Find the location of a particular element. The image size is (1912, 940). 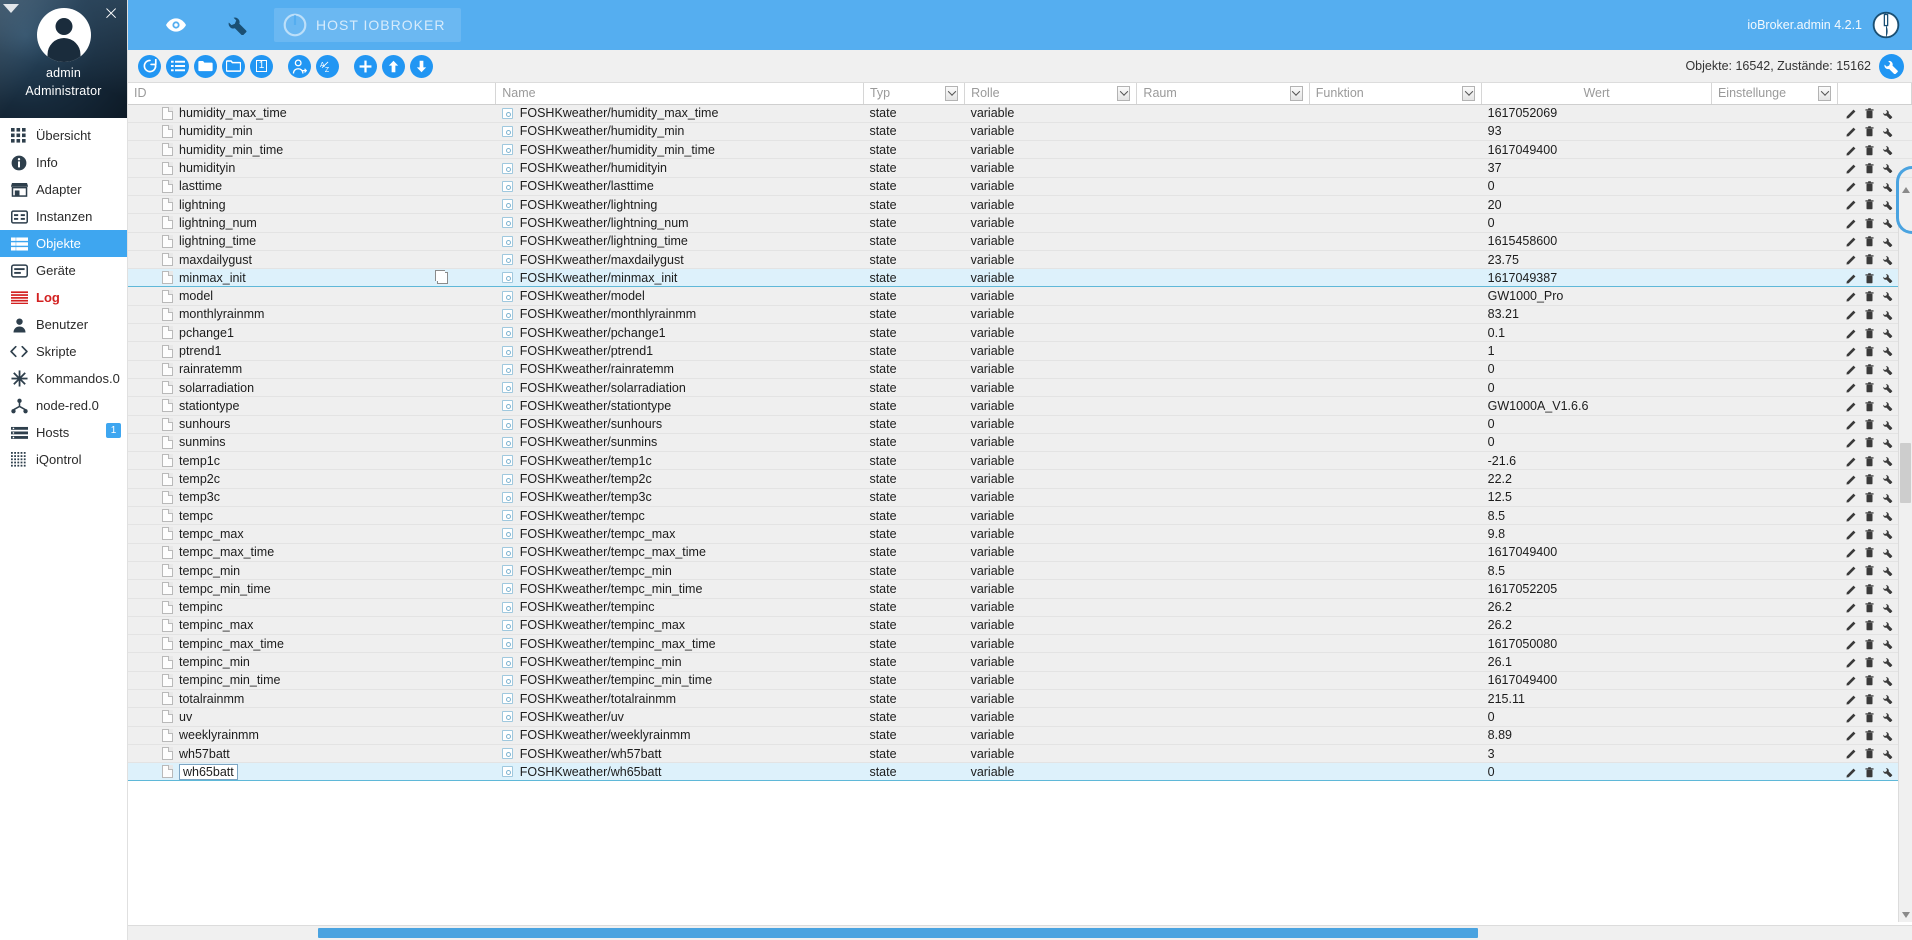

cell-wert: 8.5 is located at coordinates (1596, 516).